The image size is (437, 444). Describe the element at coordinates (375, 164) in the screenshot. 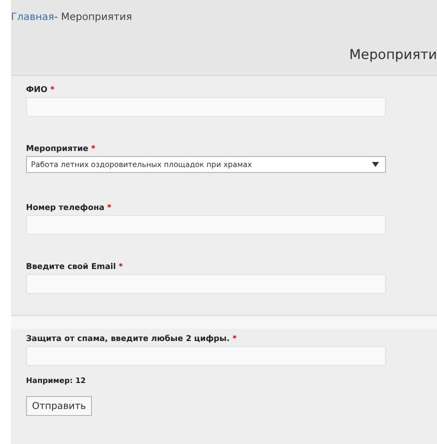

I see `caret-icon` at that location.